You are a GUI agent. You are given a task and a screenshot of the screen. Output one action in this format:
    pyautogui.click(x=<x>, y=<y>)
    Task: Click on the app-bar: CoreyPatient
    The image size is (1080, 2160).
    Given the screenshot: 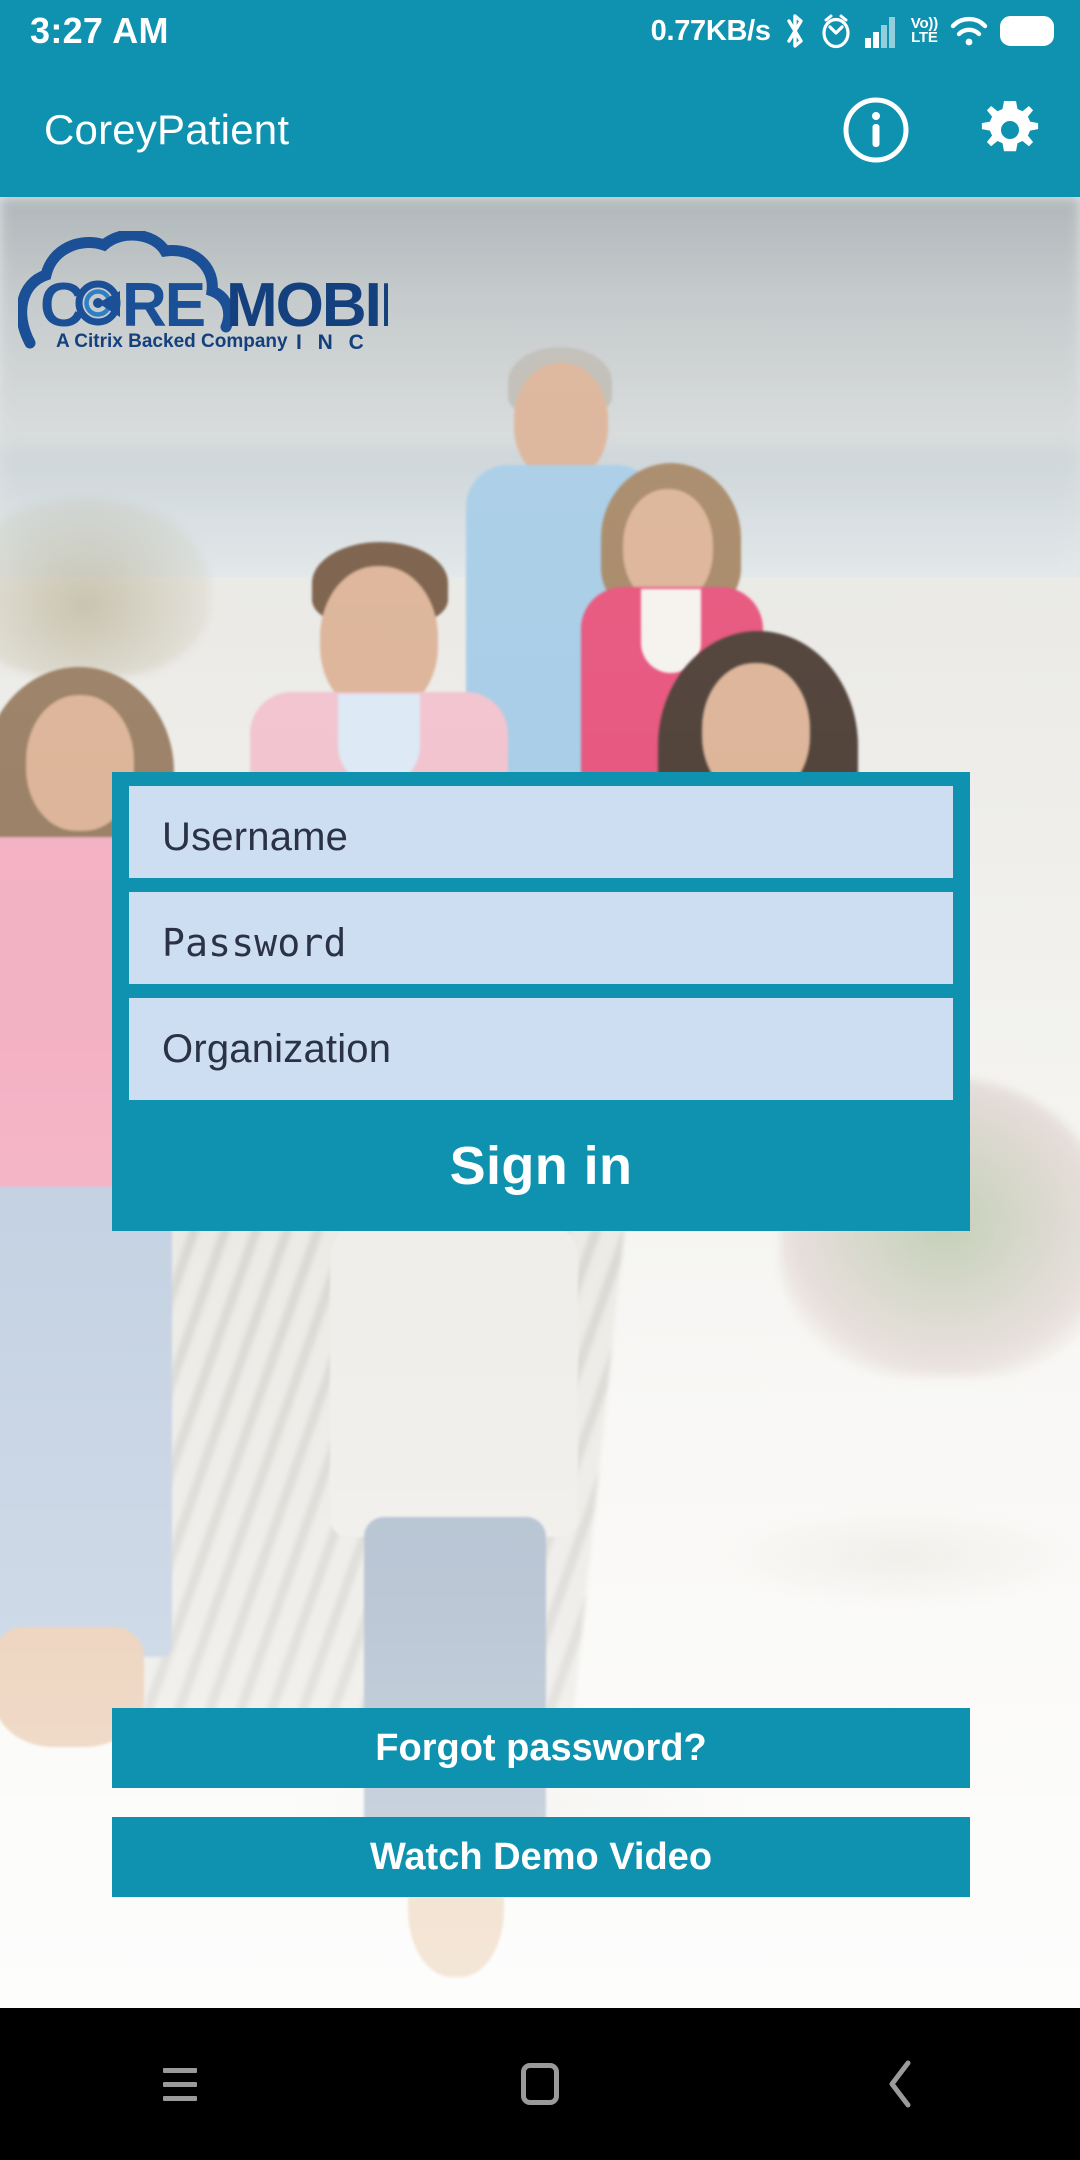 What is the action you would take?
    pyautogui.click(x=540, y=129)
    